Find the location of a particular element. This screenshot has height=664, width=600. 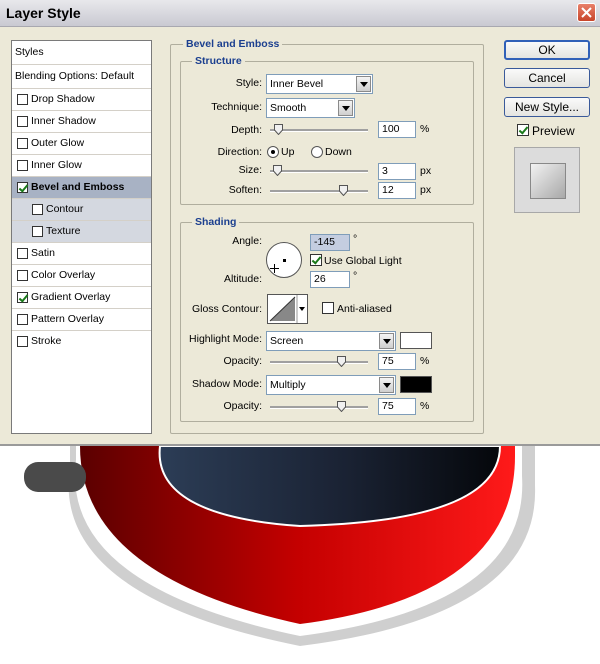

angle-dial-icon is located at coordinates (284, 260).